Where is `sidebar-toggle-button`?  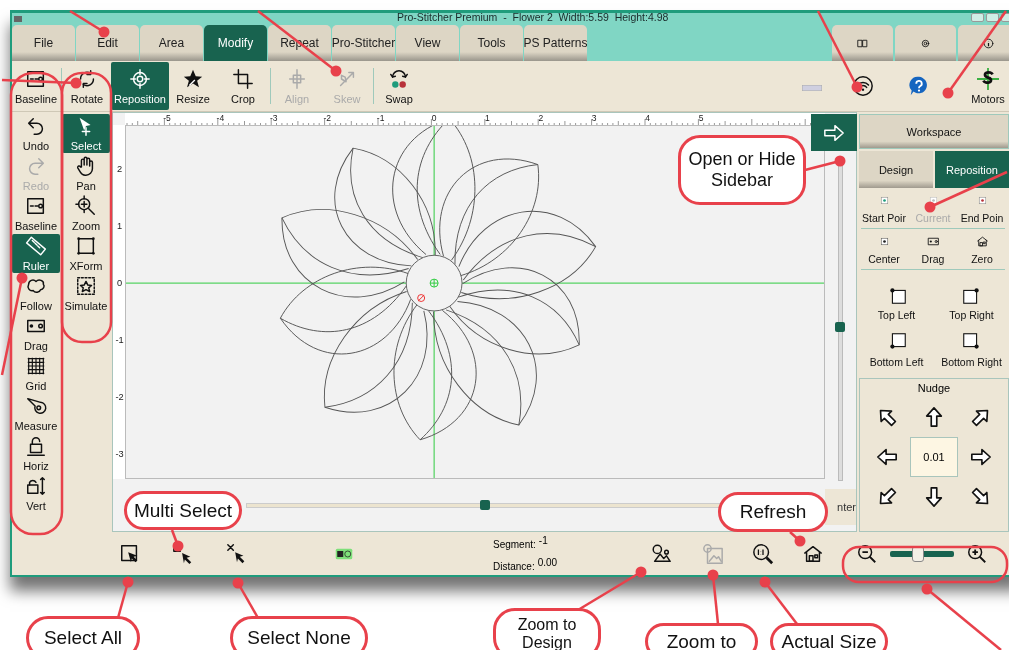
sidebar-toggle-button is located at coordinates (834, 132).